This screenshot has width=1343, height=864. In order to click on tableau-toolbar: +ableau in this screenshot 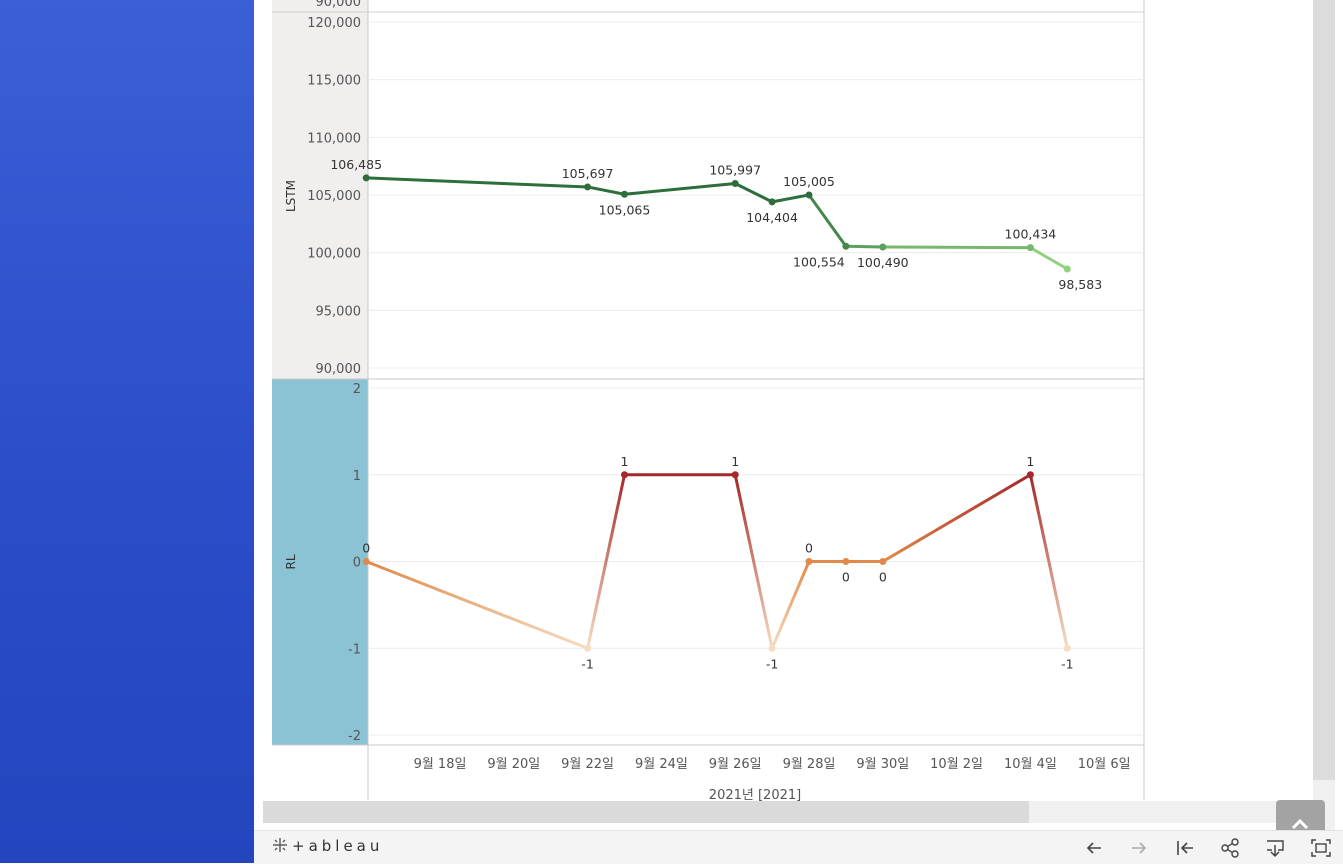, I will do `click(798, 847)`.